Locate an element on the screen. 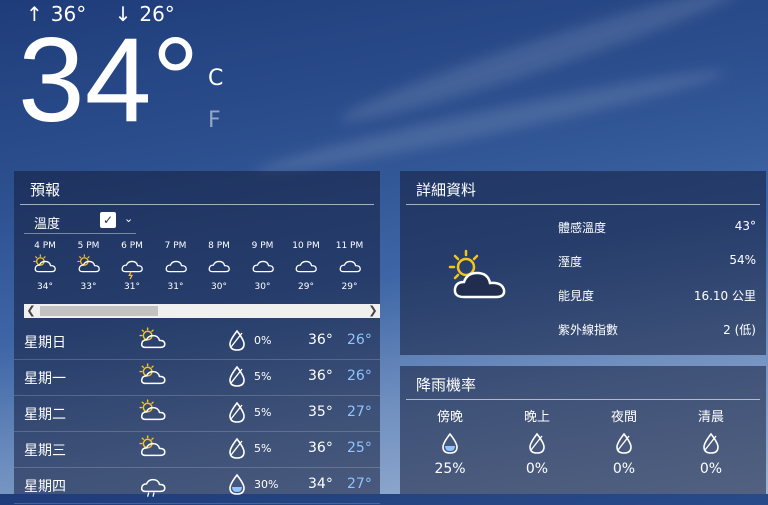  uv-value: 2 (低) is located at coordinates (739, 330).